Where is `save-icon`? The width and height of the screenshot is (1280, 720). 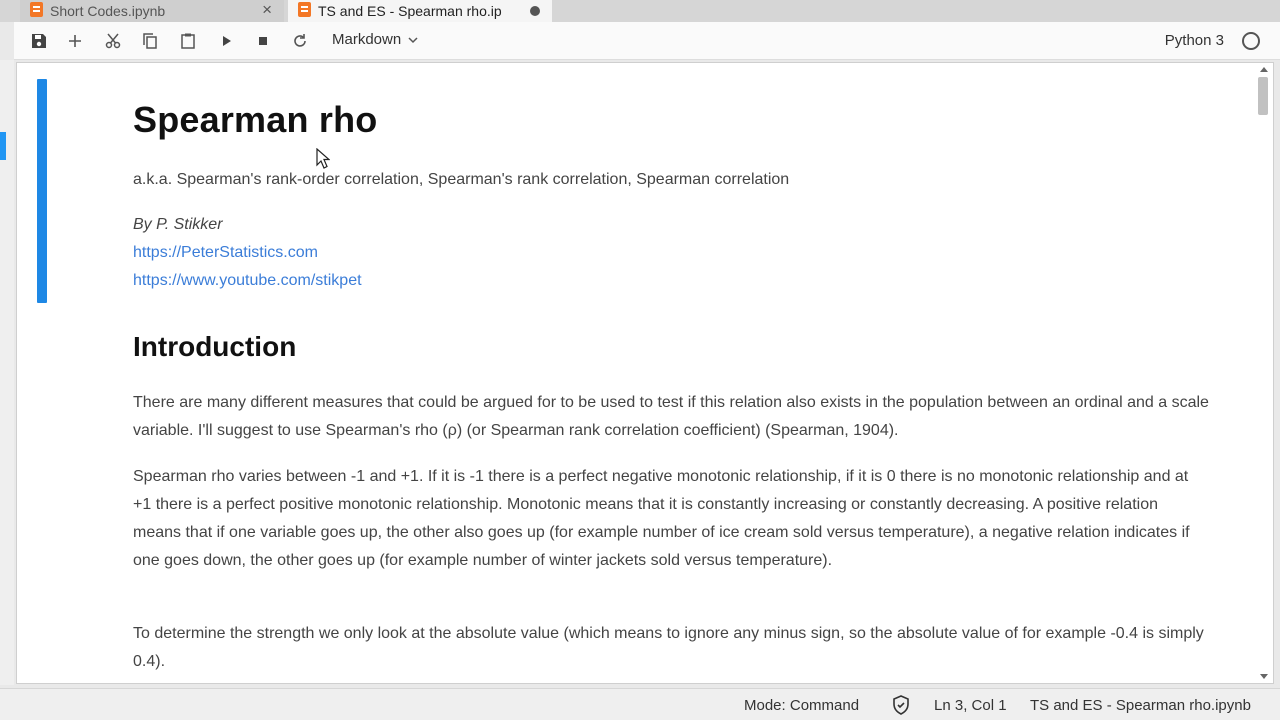
save-icon is located at coordinates (39, 41).